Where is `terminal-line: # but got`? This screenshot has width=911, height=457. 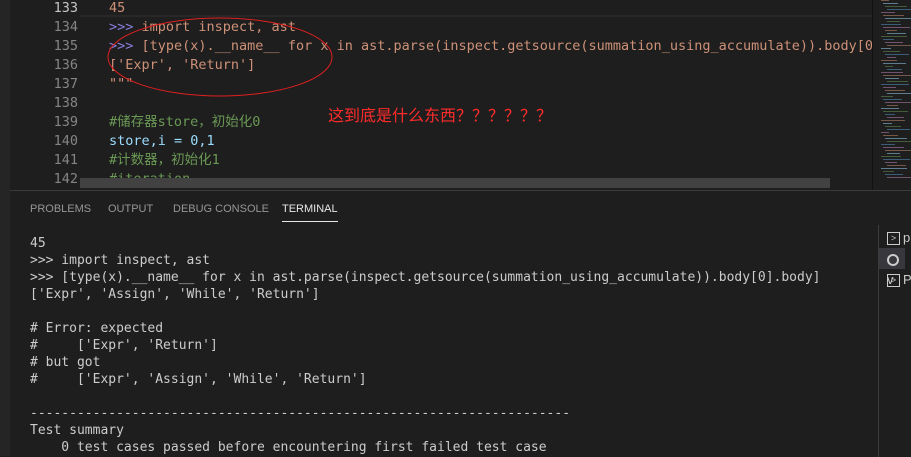
terminal-line: # but got is located at coordinates (65, 362).